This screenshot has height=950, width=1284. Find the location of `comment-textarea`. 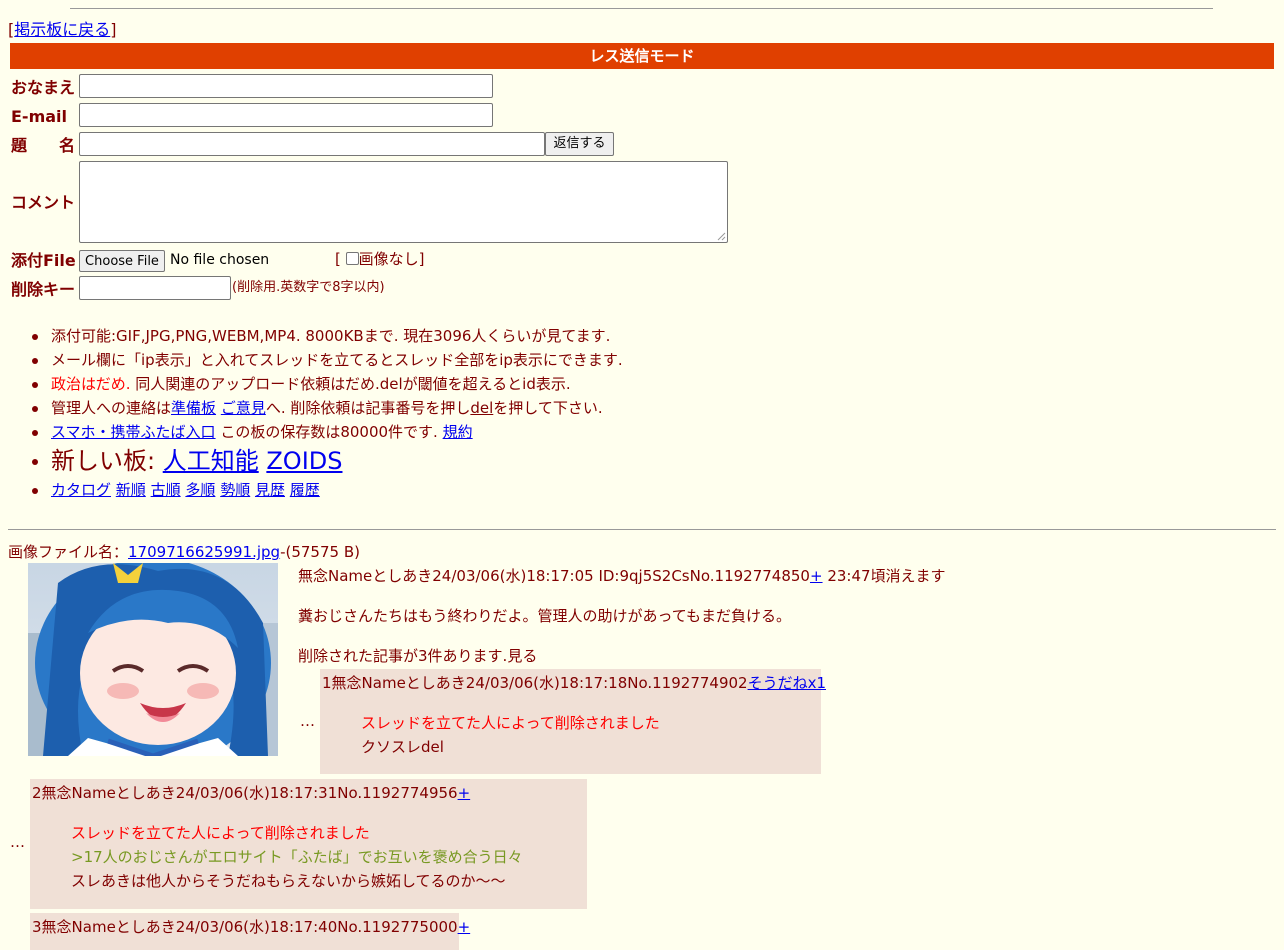

comment-textarea is located at coordinates (403, 202).